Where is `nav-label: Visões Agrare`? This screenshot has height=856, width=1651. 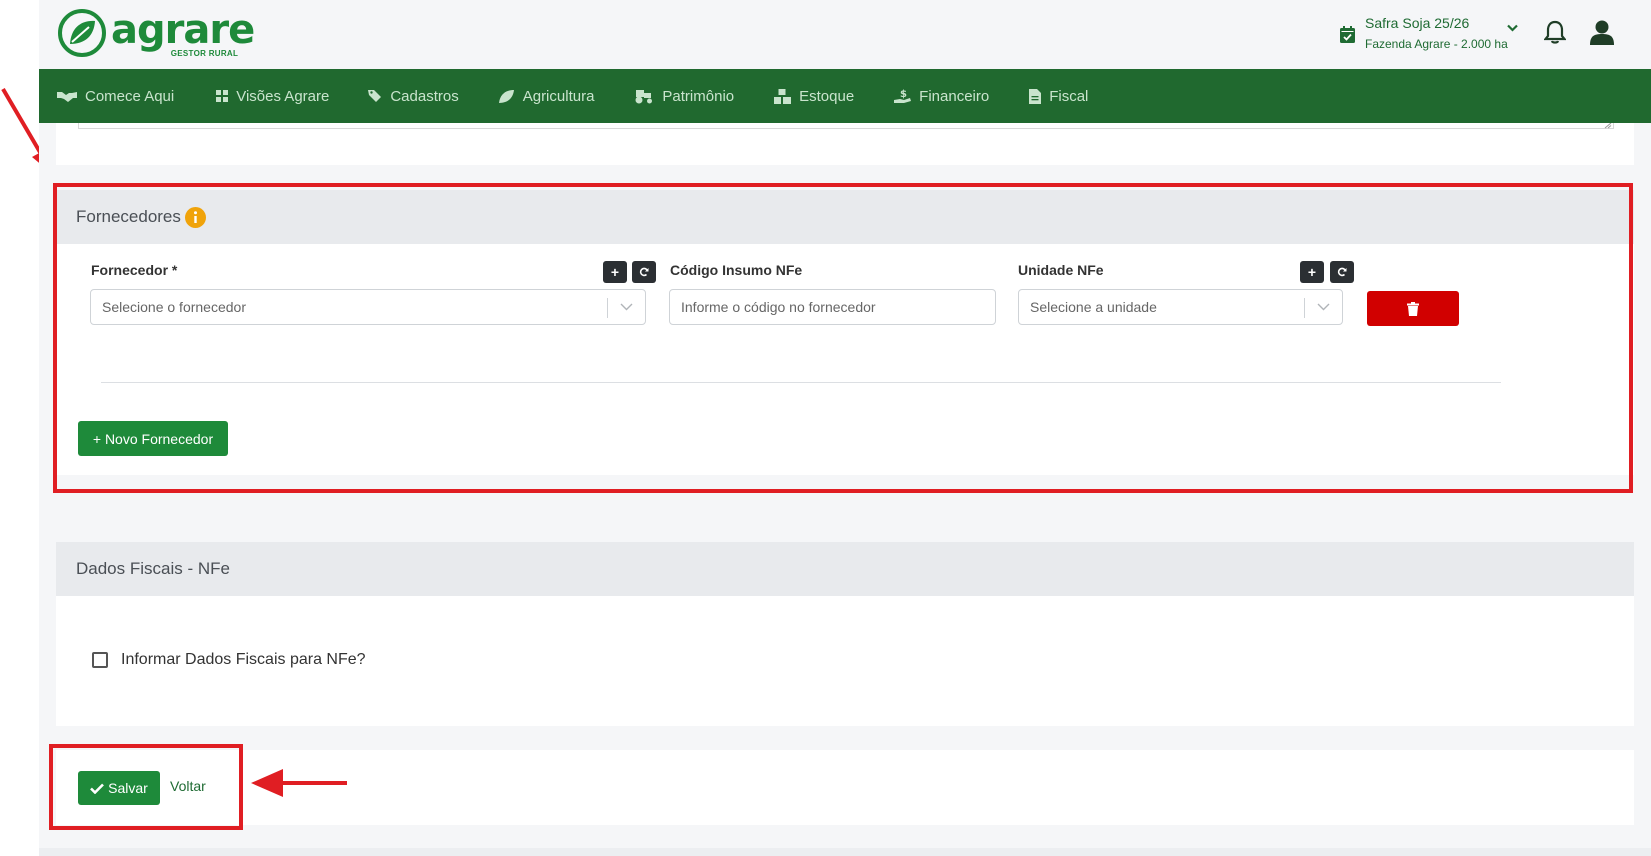
nav-label: Visões Agrare is located at coordinates (283, 96).